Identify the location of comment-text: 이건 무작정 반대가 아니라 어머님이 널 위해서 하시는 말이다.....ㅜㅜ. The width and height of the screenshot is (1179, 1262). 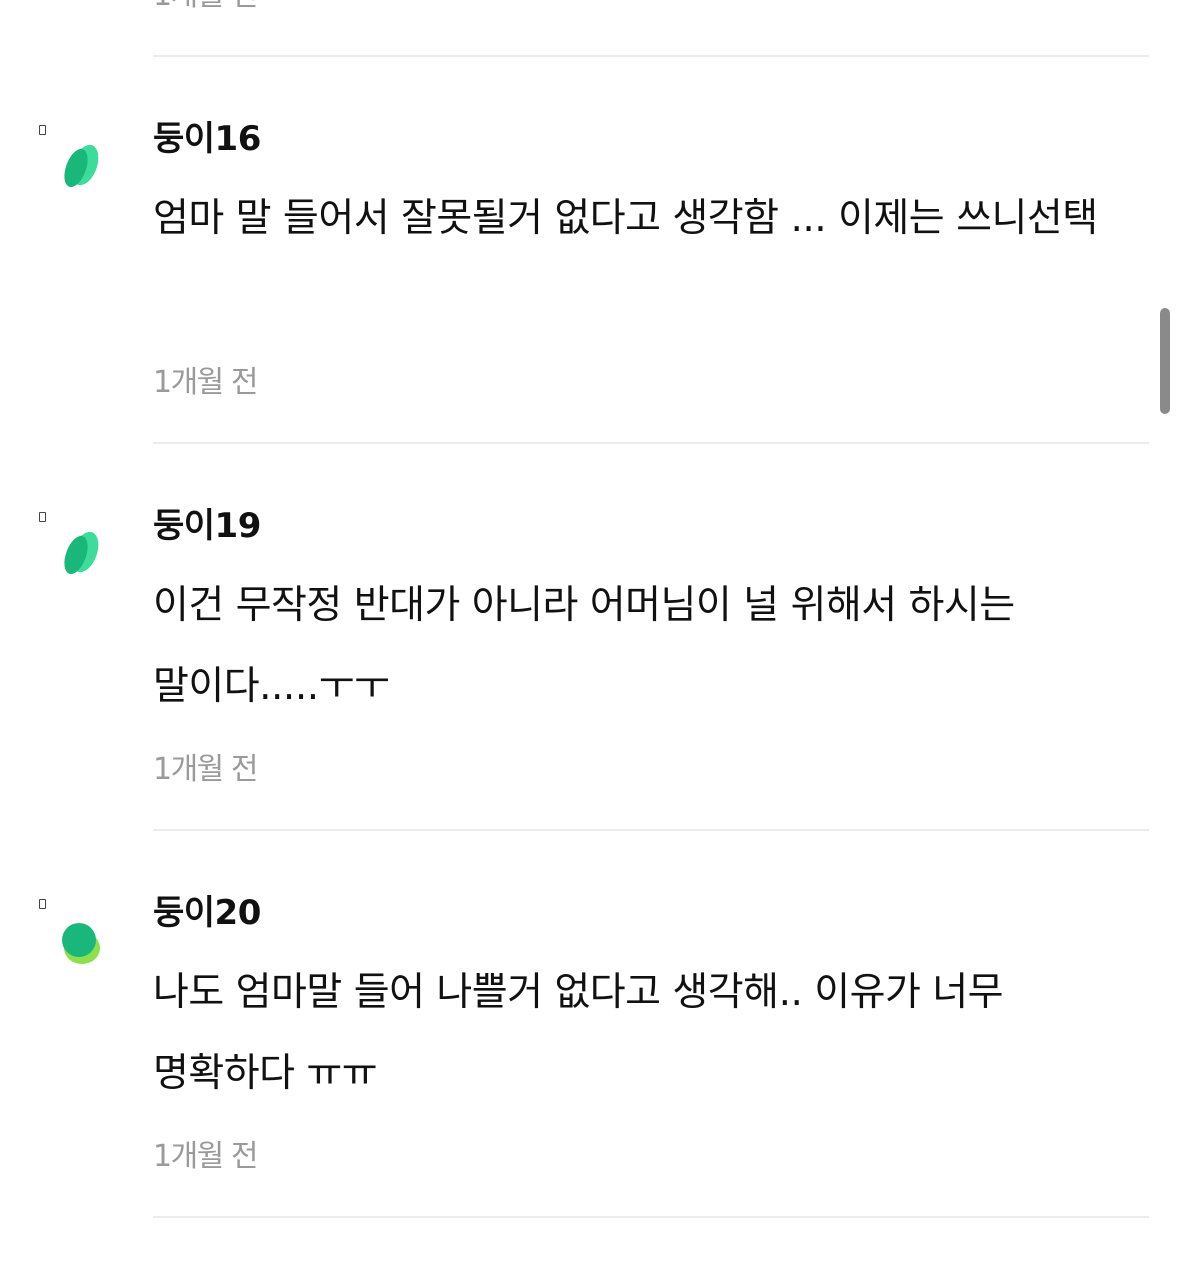
(584, 646).